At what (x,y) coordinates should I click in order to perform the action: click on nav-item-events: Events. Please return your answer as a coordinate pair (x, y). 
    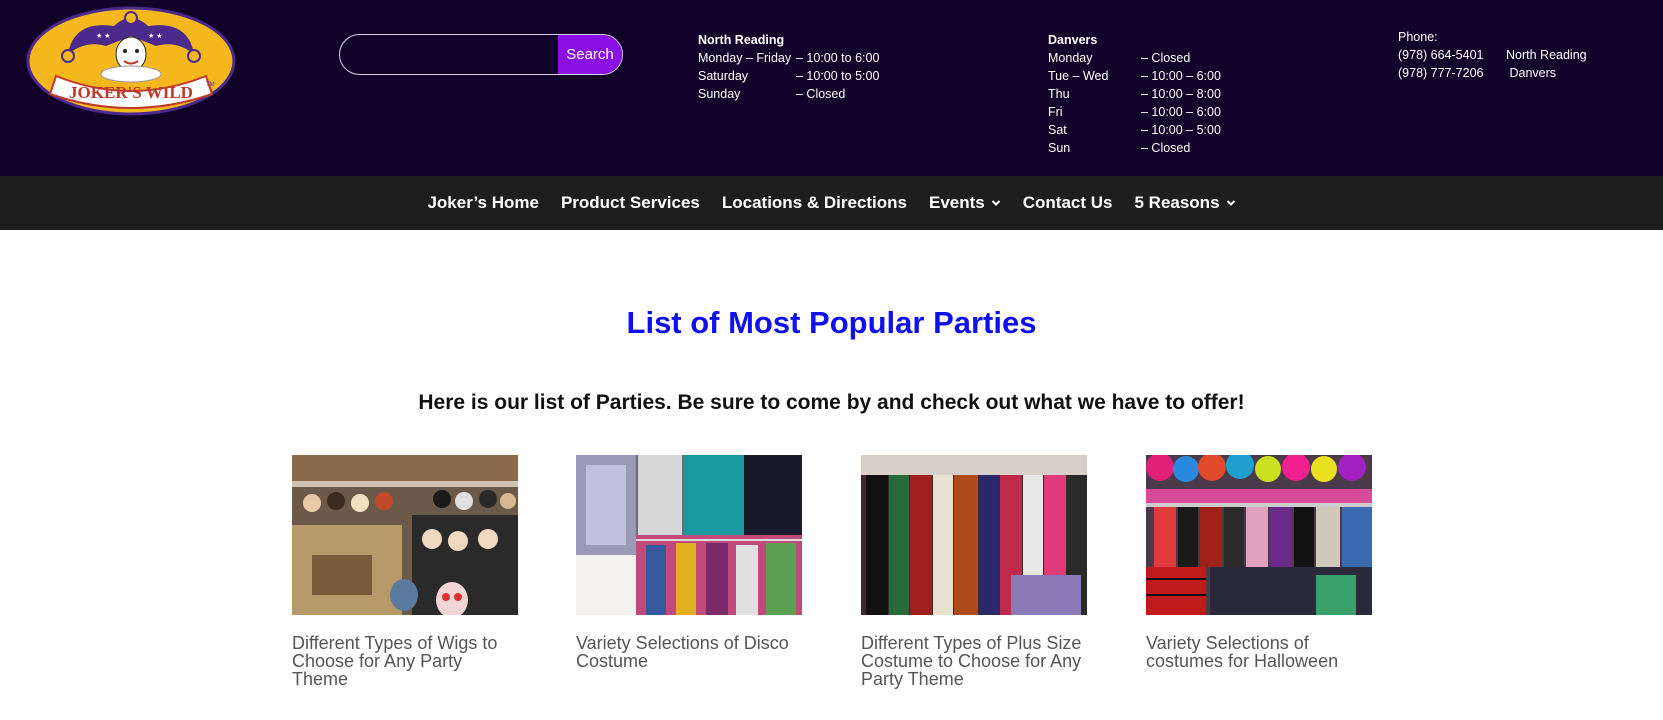
    Looking at the image, I should click on (965, 203).